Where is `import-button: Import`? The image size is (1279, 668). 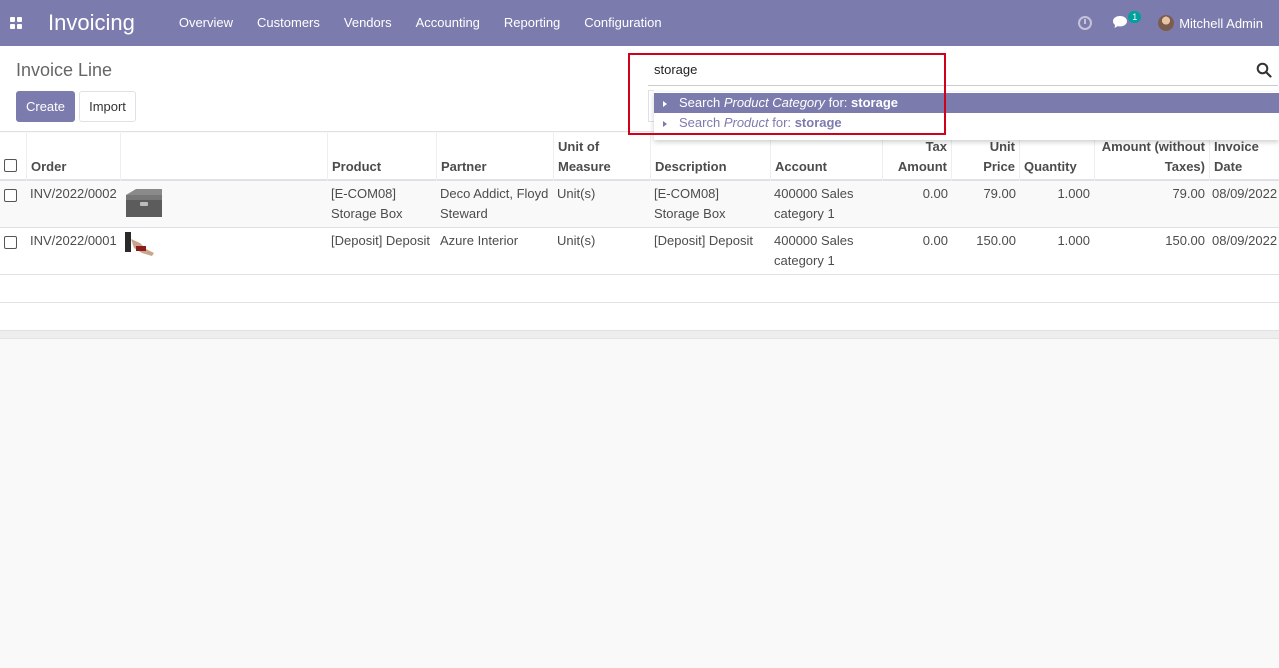 import-button: Import is located at coordinates (107, 106).